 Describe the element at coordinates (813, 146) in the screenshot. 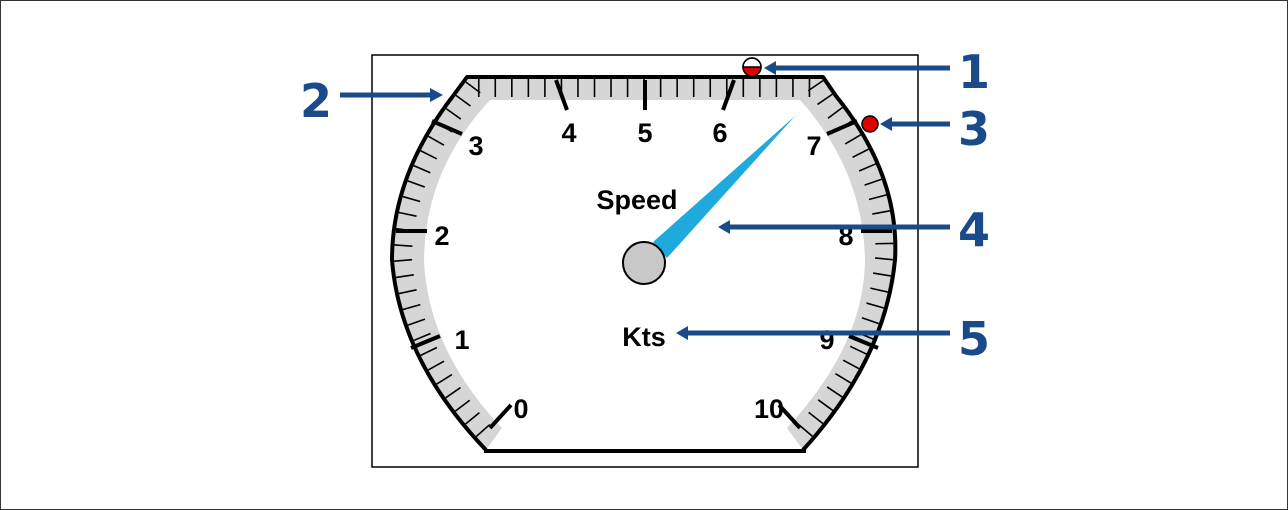

I see `tick-label: 7` at that location.